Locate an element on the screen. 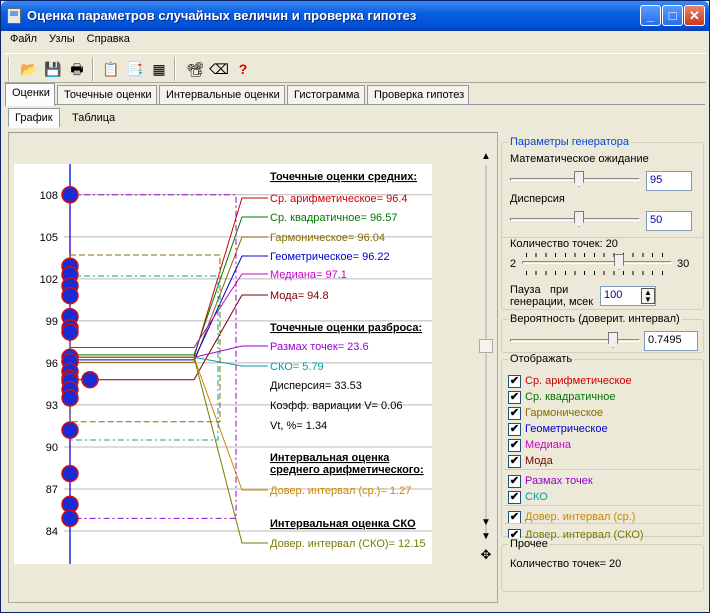 The image size is (710, 613). label-median: Медиана= 97.1 is located at coordinates (308, 275).